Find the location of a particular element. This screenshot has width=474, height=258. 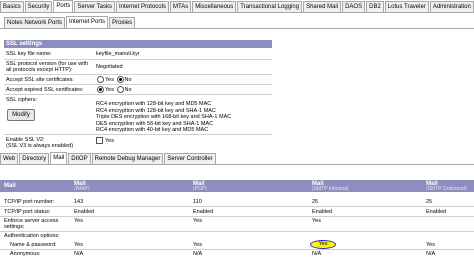

cell-smtp-outbound: Enabled is located at coordinates (436, 212).